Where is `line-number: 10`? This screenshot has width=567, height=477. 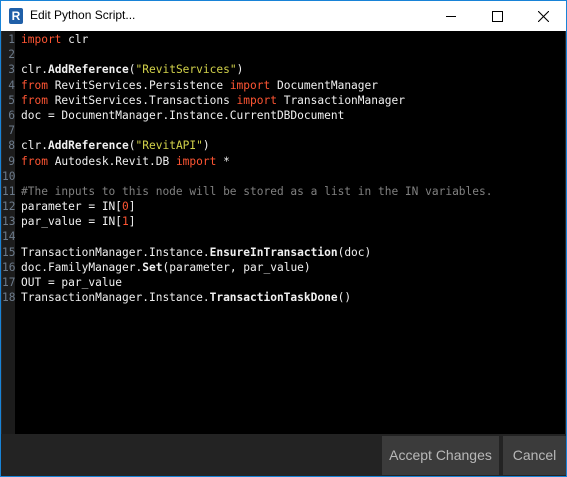
line-number: 10 is located at coordinates (9, 176).